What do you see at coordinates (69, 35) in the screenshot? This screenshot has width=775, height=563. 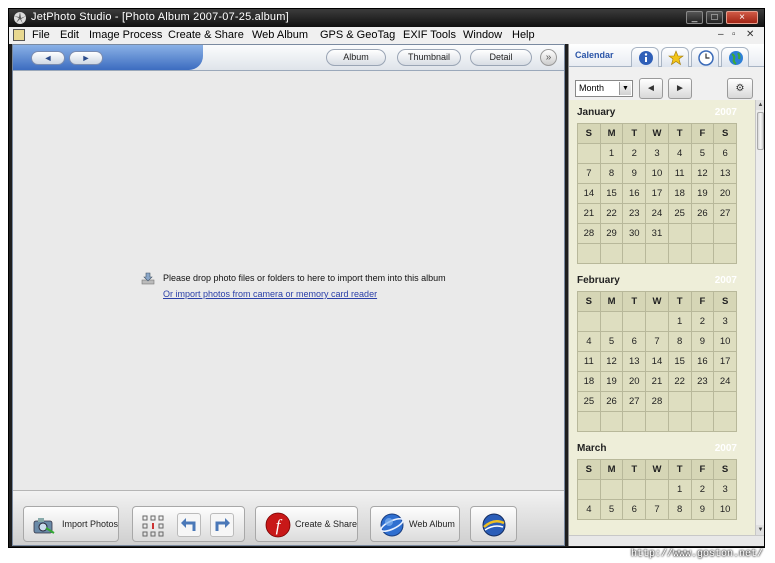 I see `menu-edit: Edit` at bounding box center [69, 35].